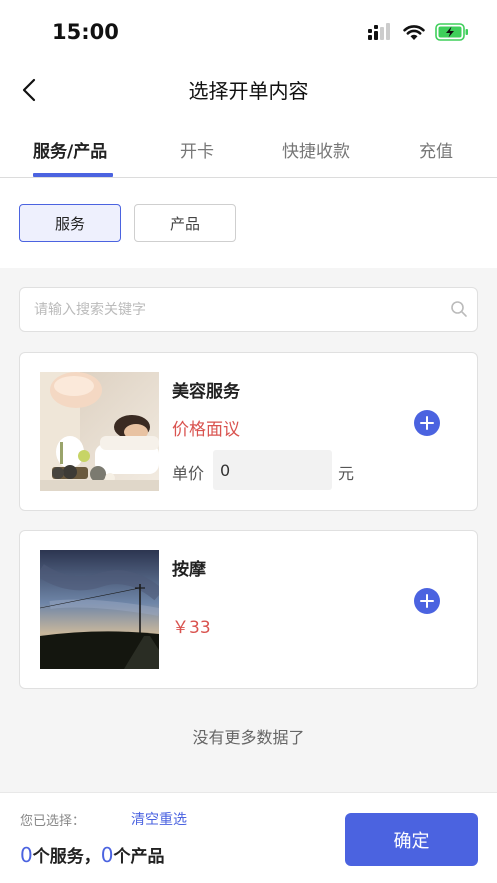 The height and width of the screenshot is (883, 497). I want to click on filter-product-button: 产品, so click(185, 223).